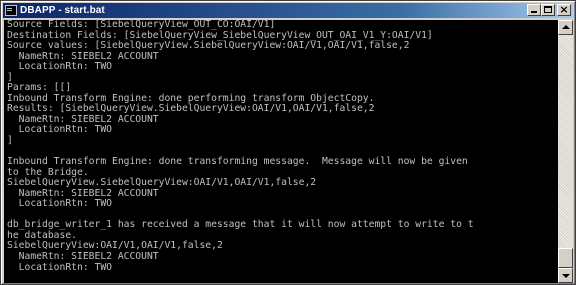 This screenshot has height=285, width=576. What do you see at coordinates (62, 10) in the screenshot?
I see `window-title: DBAPP - start.bat` at bounding box center [62, 10].